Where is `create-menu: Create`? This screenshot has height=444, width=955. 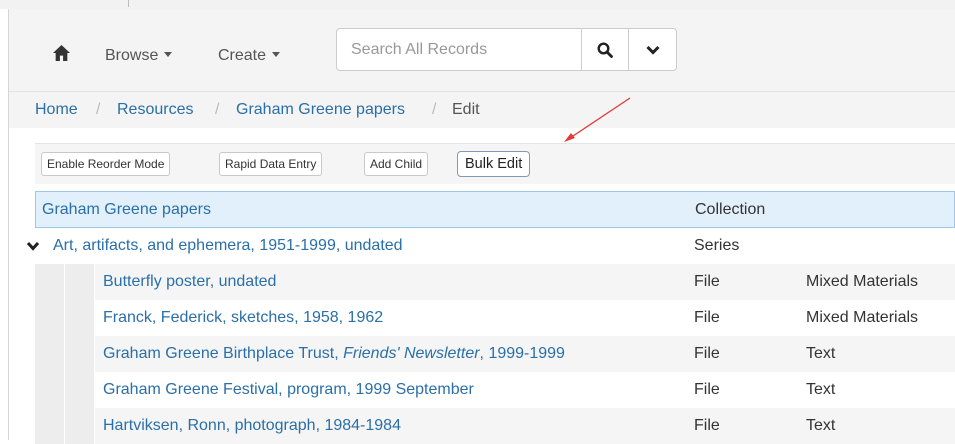 create-menu: Create is located at coordinates (249, 56).